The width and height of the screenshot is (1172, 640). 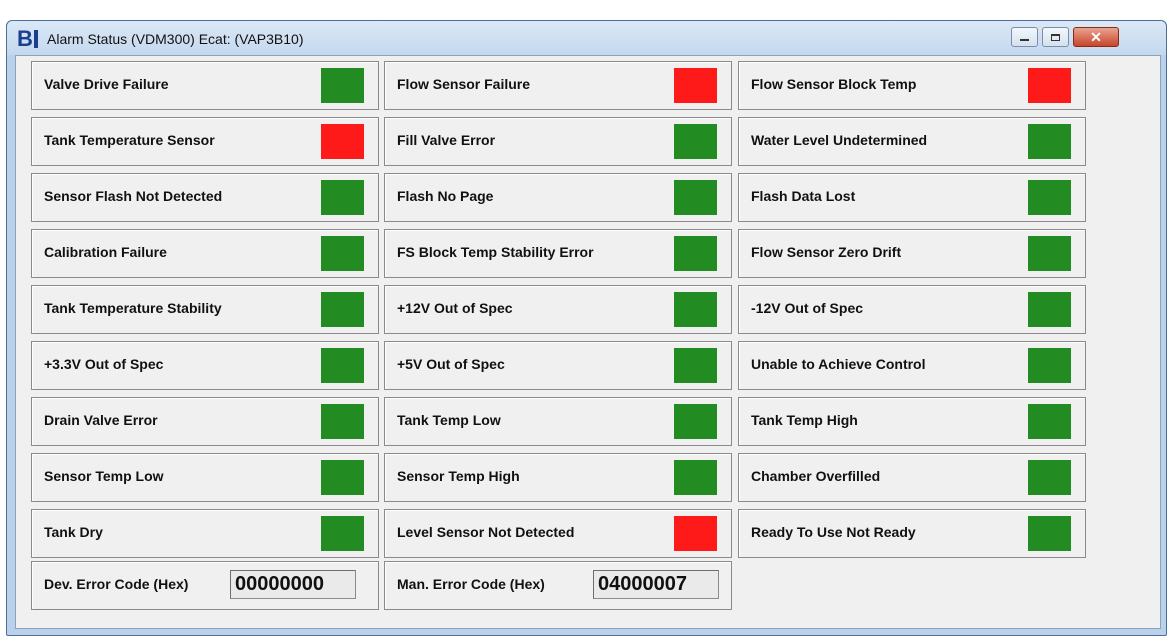 I want to click on alarm-label: Flash Data Lost, so click(x=803, y=196).